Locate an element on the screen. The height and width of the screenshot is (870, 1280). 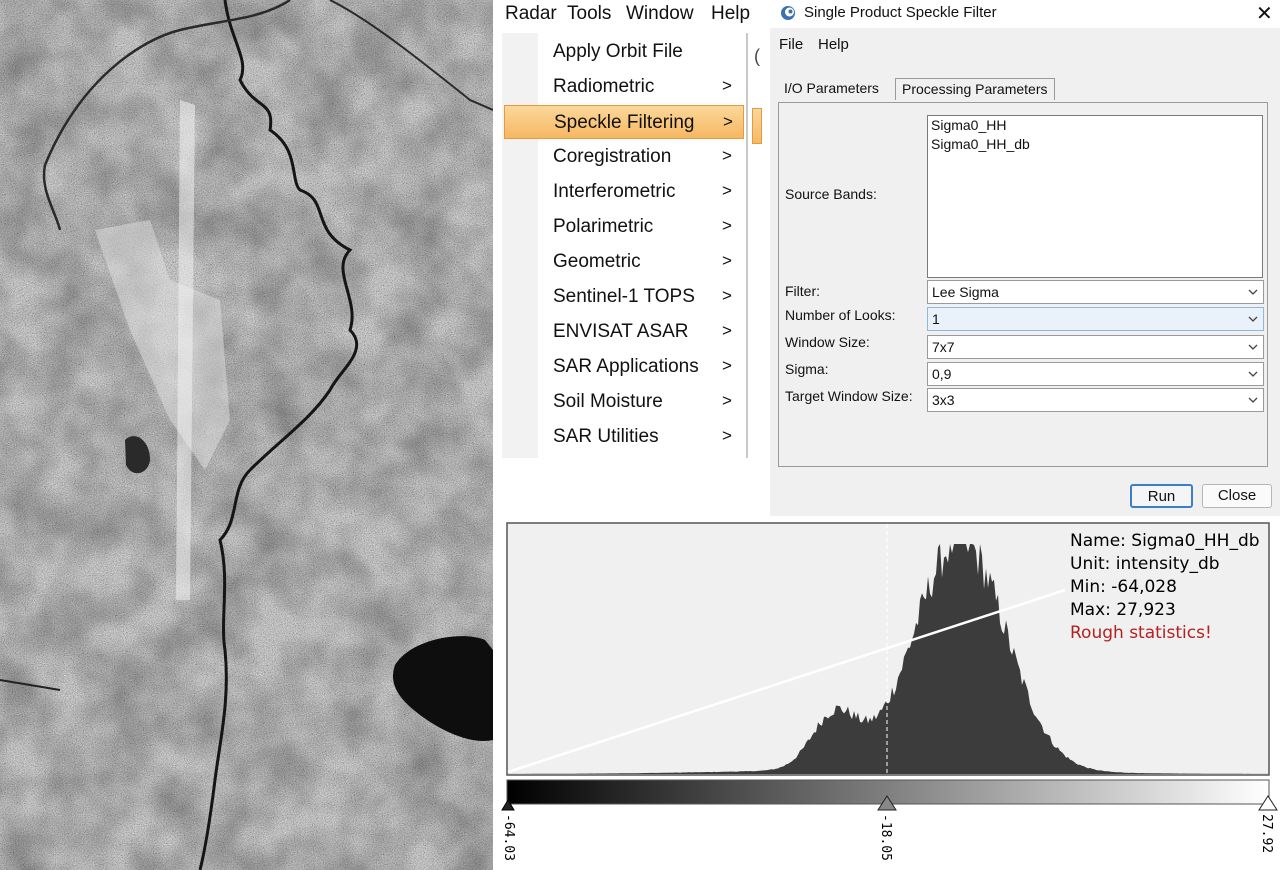
number-of-looks-label: Number of Looks: is located at coordinates (840, 315).